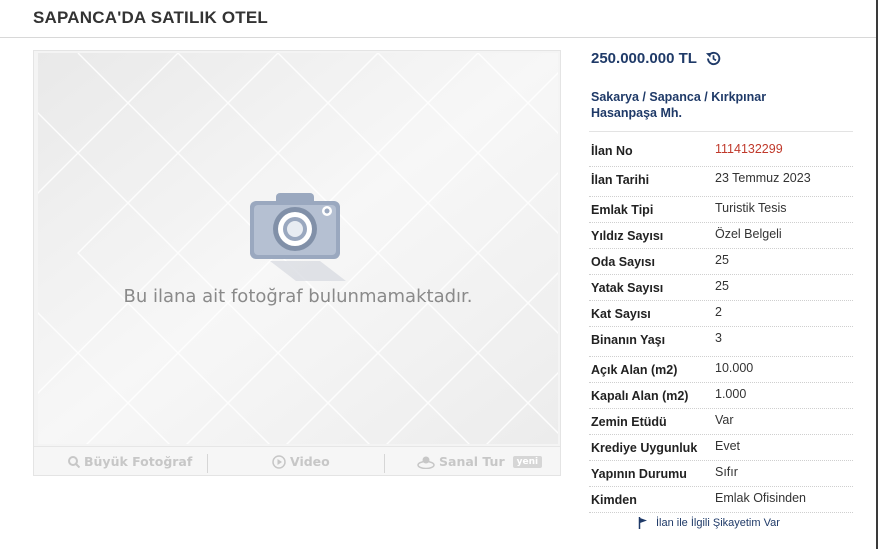 The width and height of the screenshot is (878, 549). Describe the element at coordinates (761, 498) in the screenshot. I see `detail-value: Emlak Ofisinden` at that location.